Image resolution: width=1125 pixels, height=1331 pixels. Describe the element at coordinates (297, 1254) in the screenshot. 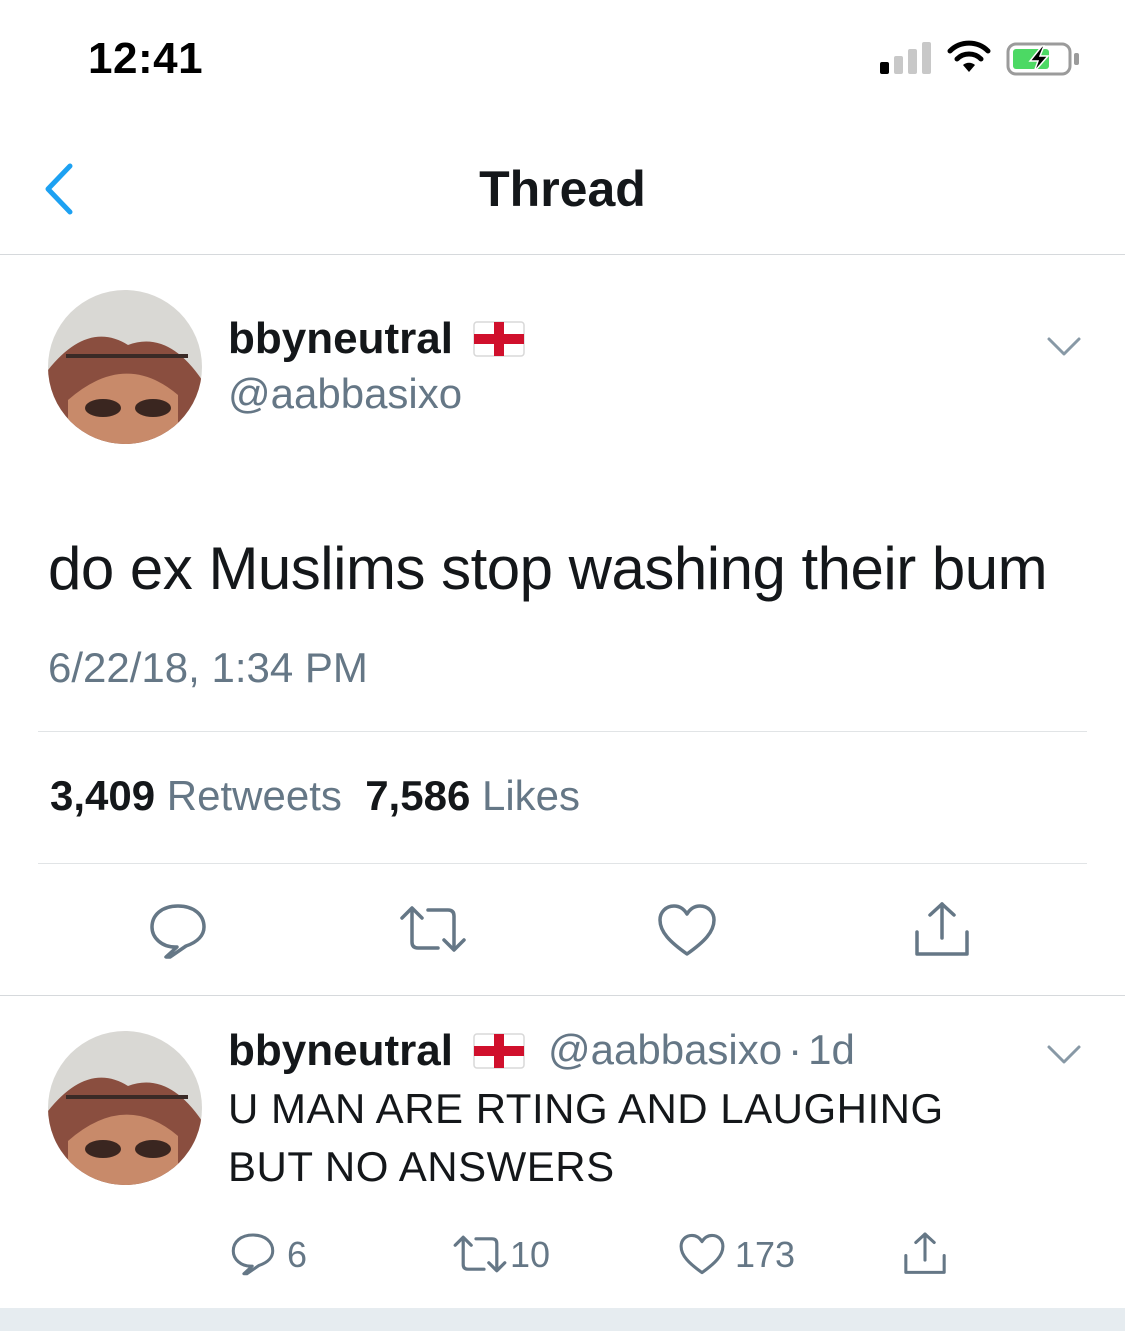

I see `reply-count: 6` at that location.